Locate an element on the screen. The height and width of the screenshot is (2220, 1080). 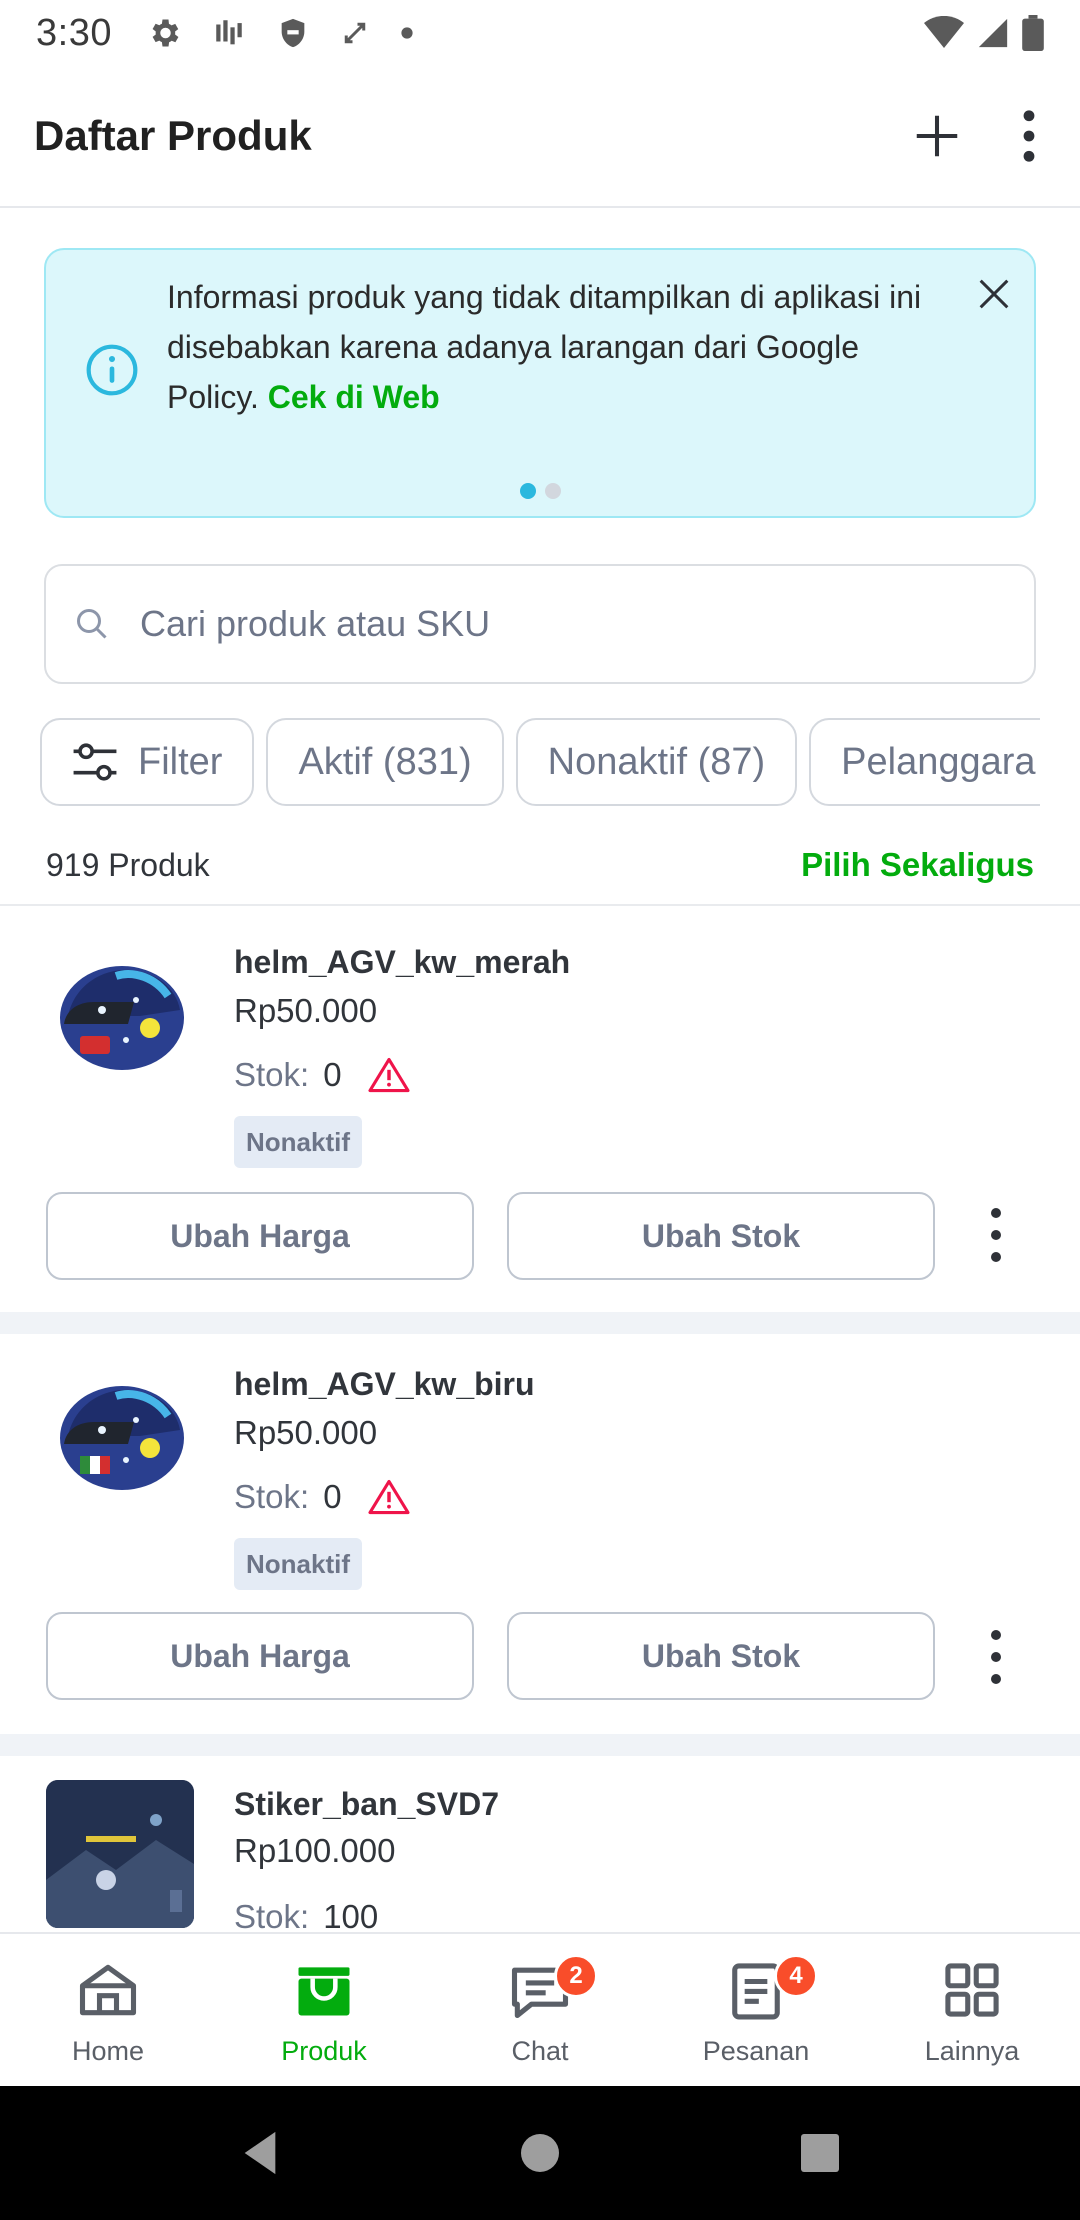
sync-icon is located at coordinates (355, 33).